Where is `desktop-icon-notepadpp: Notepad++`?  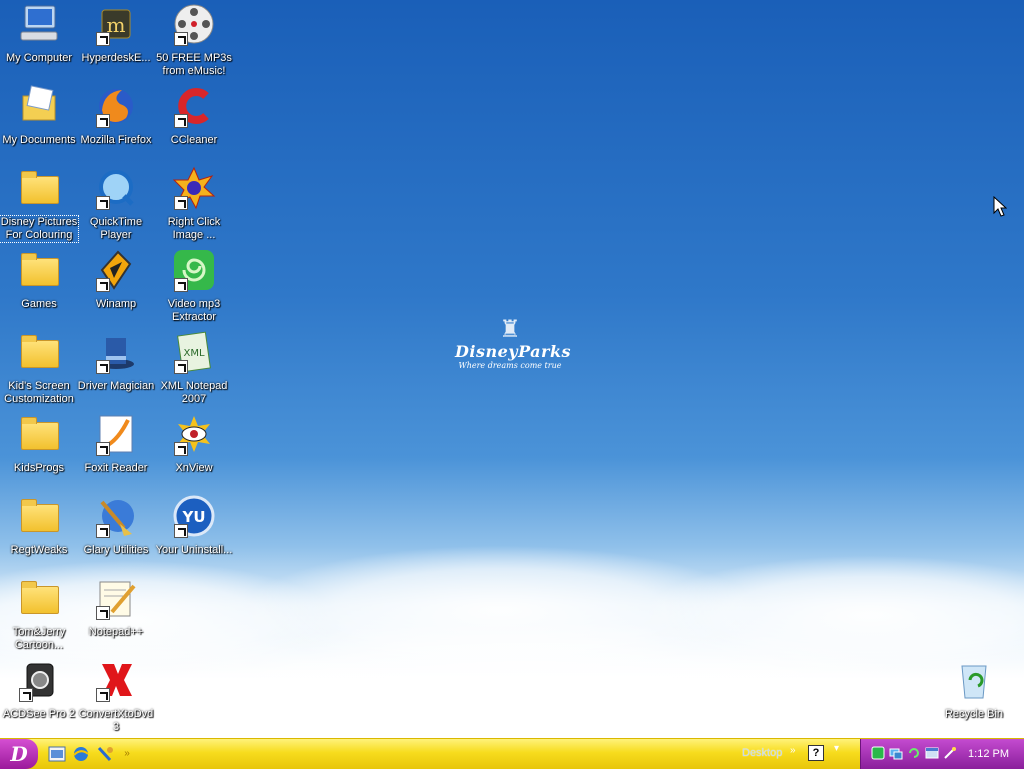
desktop-icon-notepadpp: Notepad++ is located at coordinates (116, 614).